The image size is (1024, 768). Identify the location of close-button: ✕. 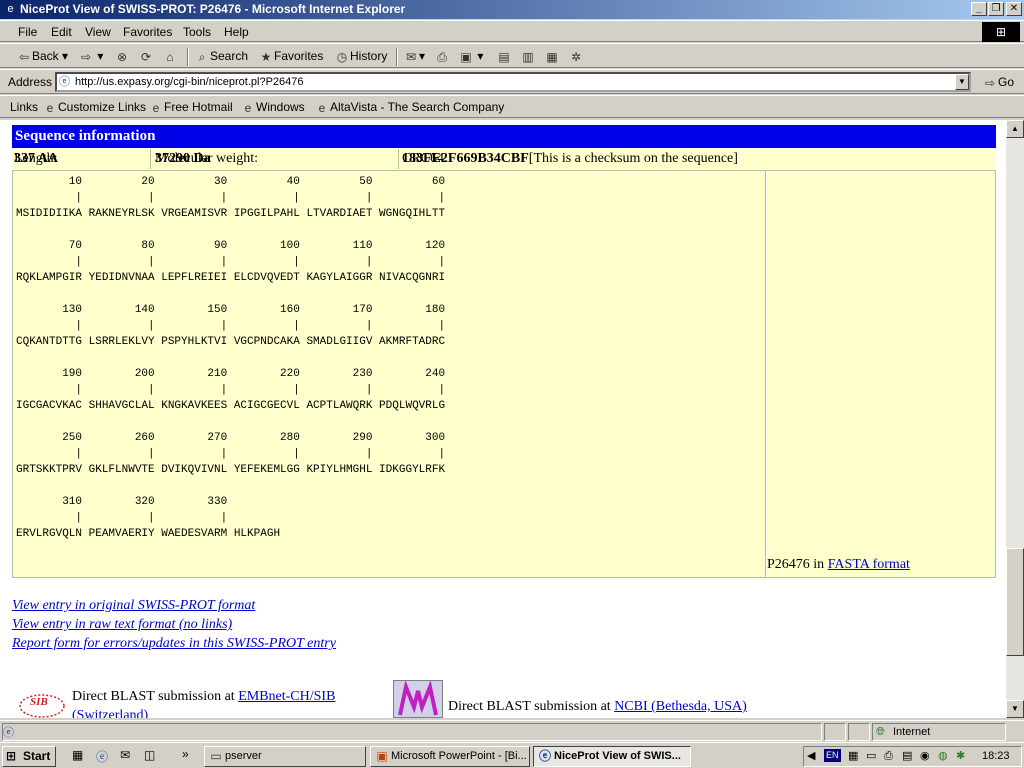
(1014, 9).